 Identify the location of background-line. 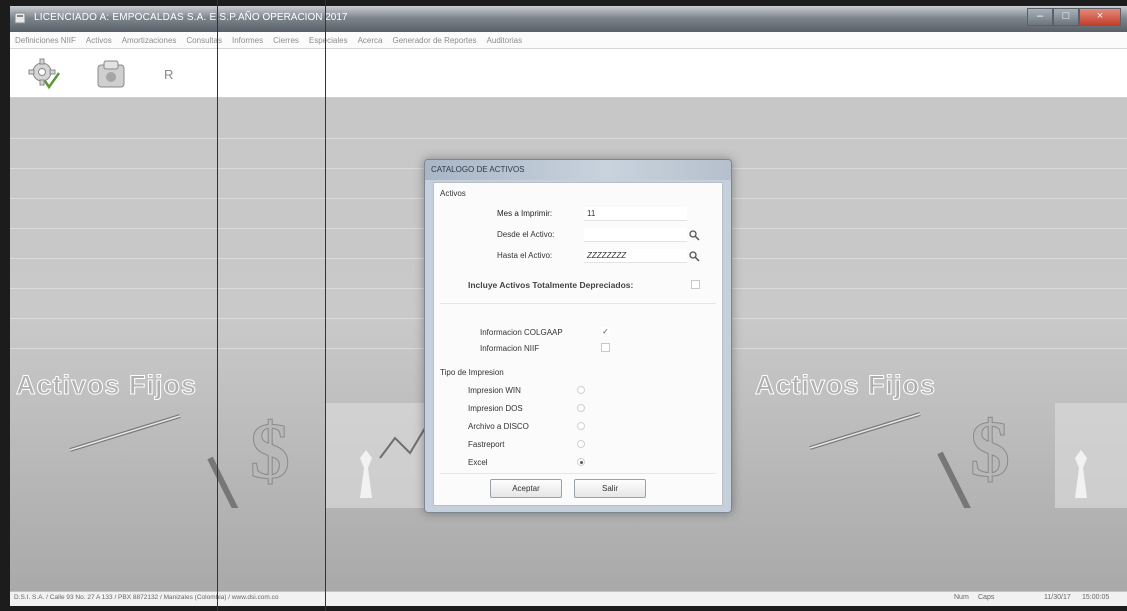
(568, 138).